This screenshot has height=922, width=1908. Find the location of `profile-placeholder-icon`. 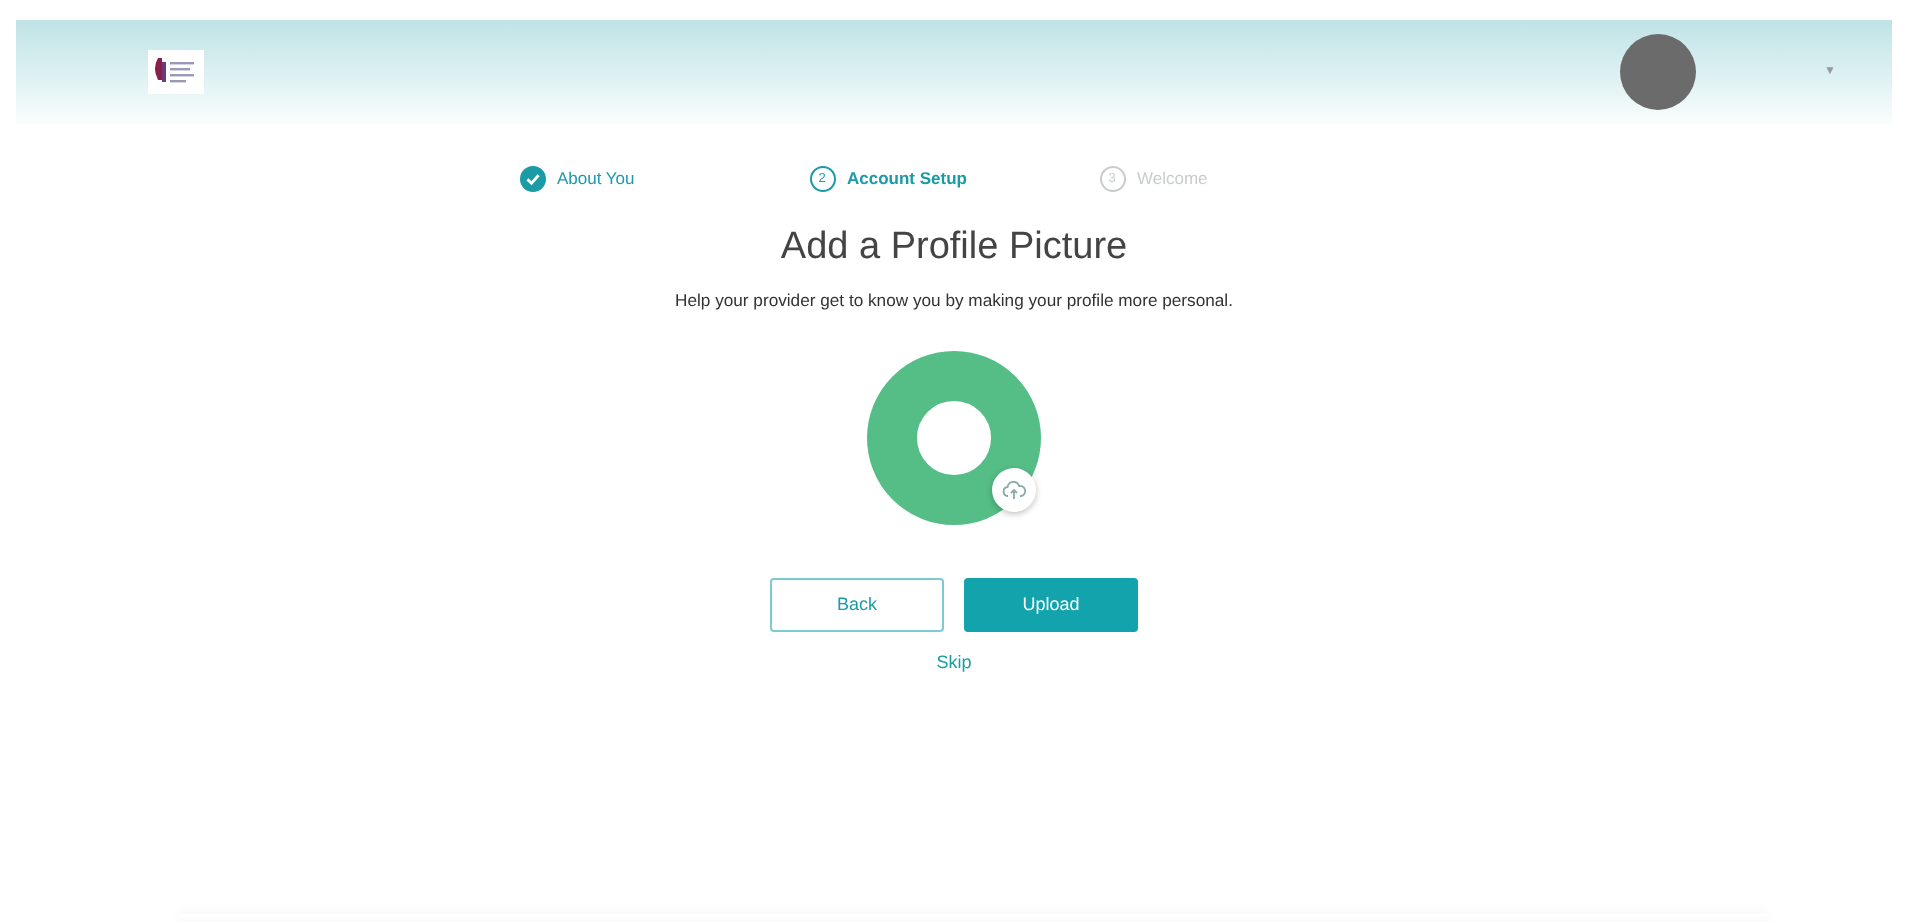

profile-placeholder-icon is located at coordinates (954, 437).